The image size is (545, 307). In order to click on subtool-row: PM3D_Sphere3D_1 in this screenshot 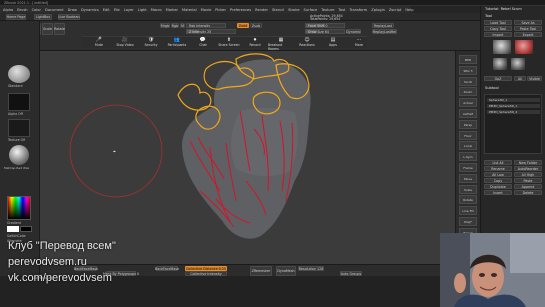, I will do `click(513, 106)`.